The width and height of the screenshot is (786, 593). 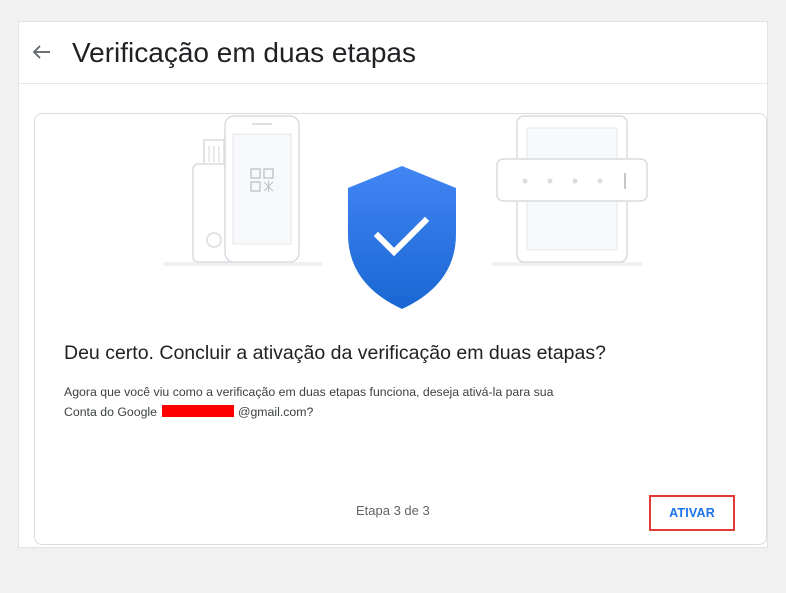 I want to click on header: Verificação em duas etapas, so click(x=393, y=53).